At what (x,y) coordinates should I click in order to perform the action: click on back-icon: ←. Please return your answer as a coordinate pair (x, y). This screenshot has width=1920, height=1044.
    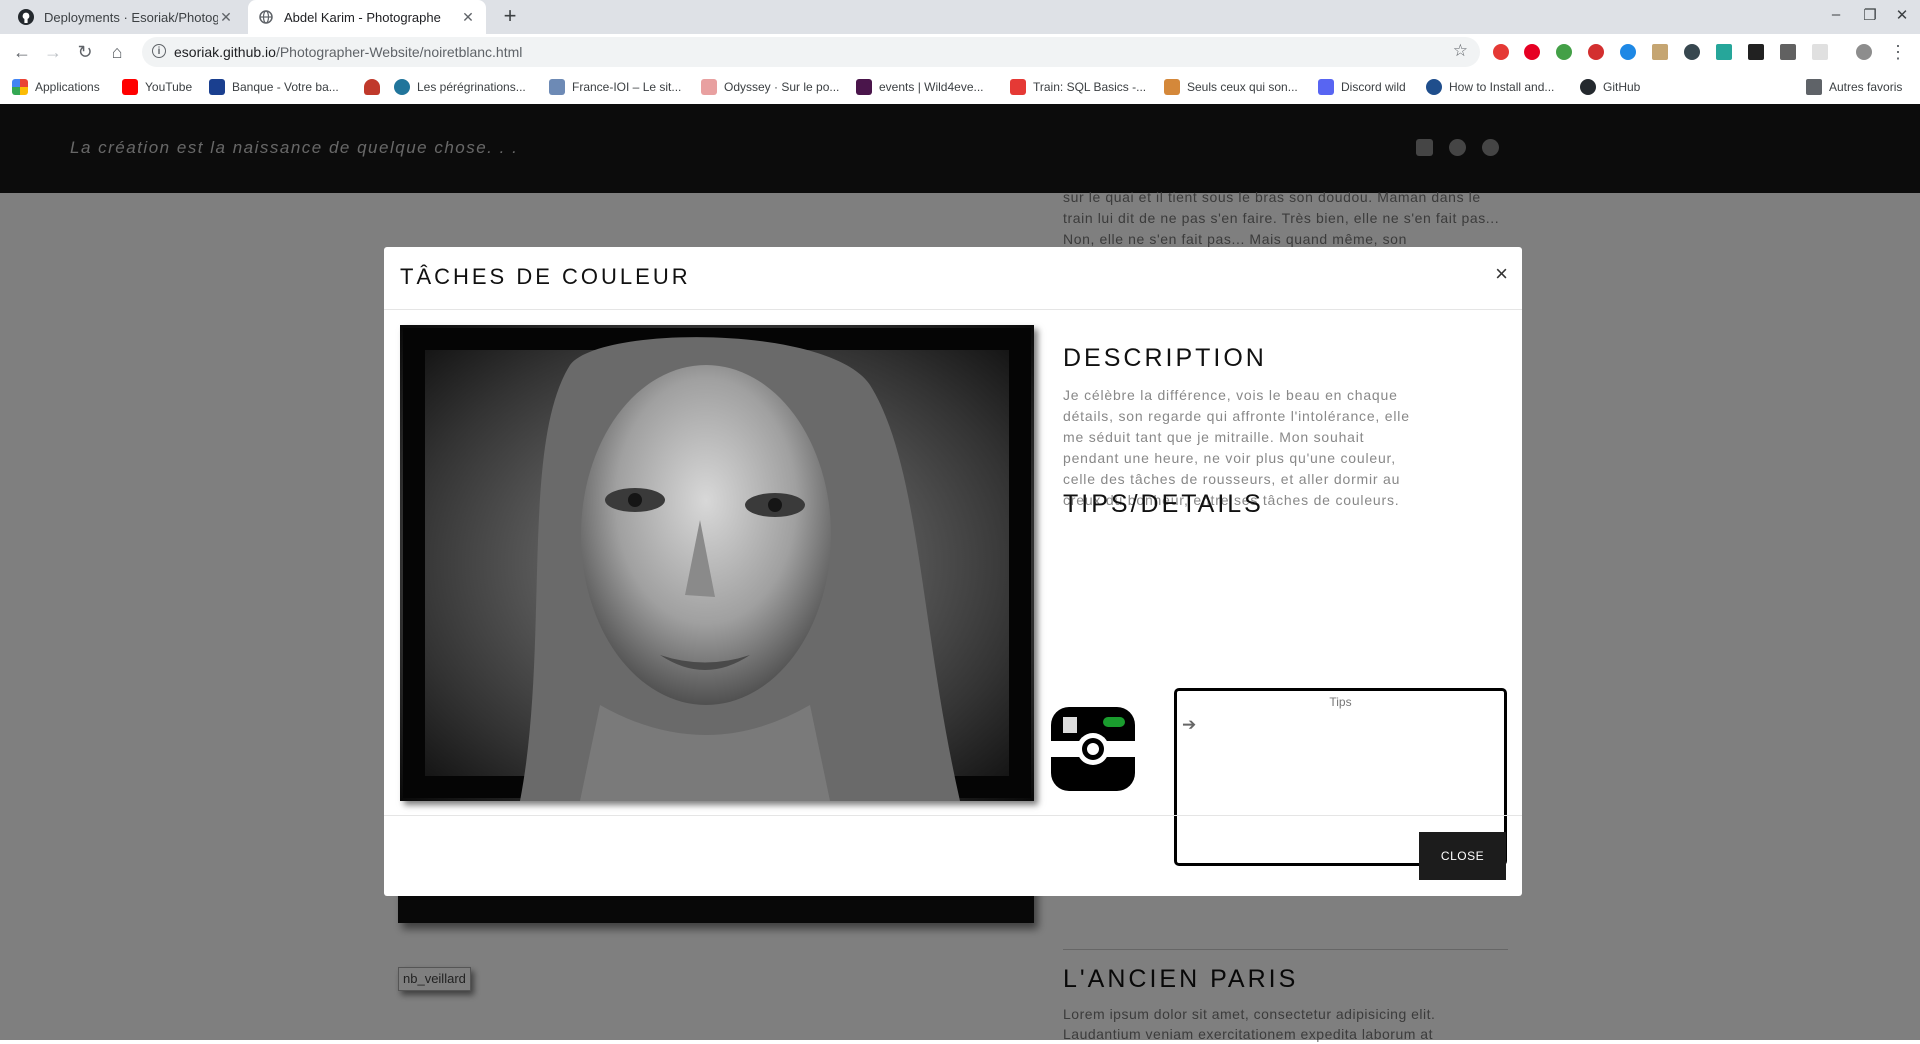
    Looking at the image, I should click on (22, 52).